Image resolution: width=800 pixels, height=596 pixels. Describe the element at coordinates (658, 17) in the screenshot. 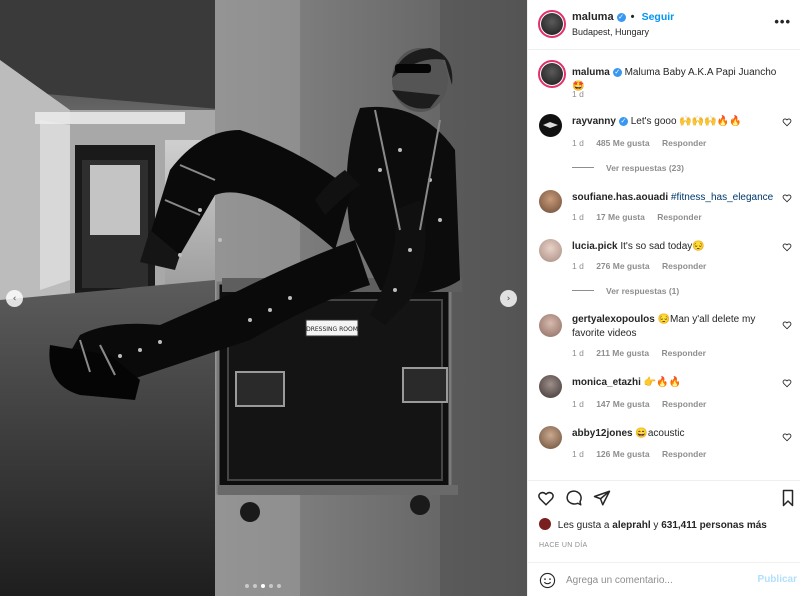

I see `follow-button: Seguir` at that location.